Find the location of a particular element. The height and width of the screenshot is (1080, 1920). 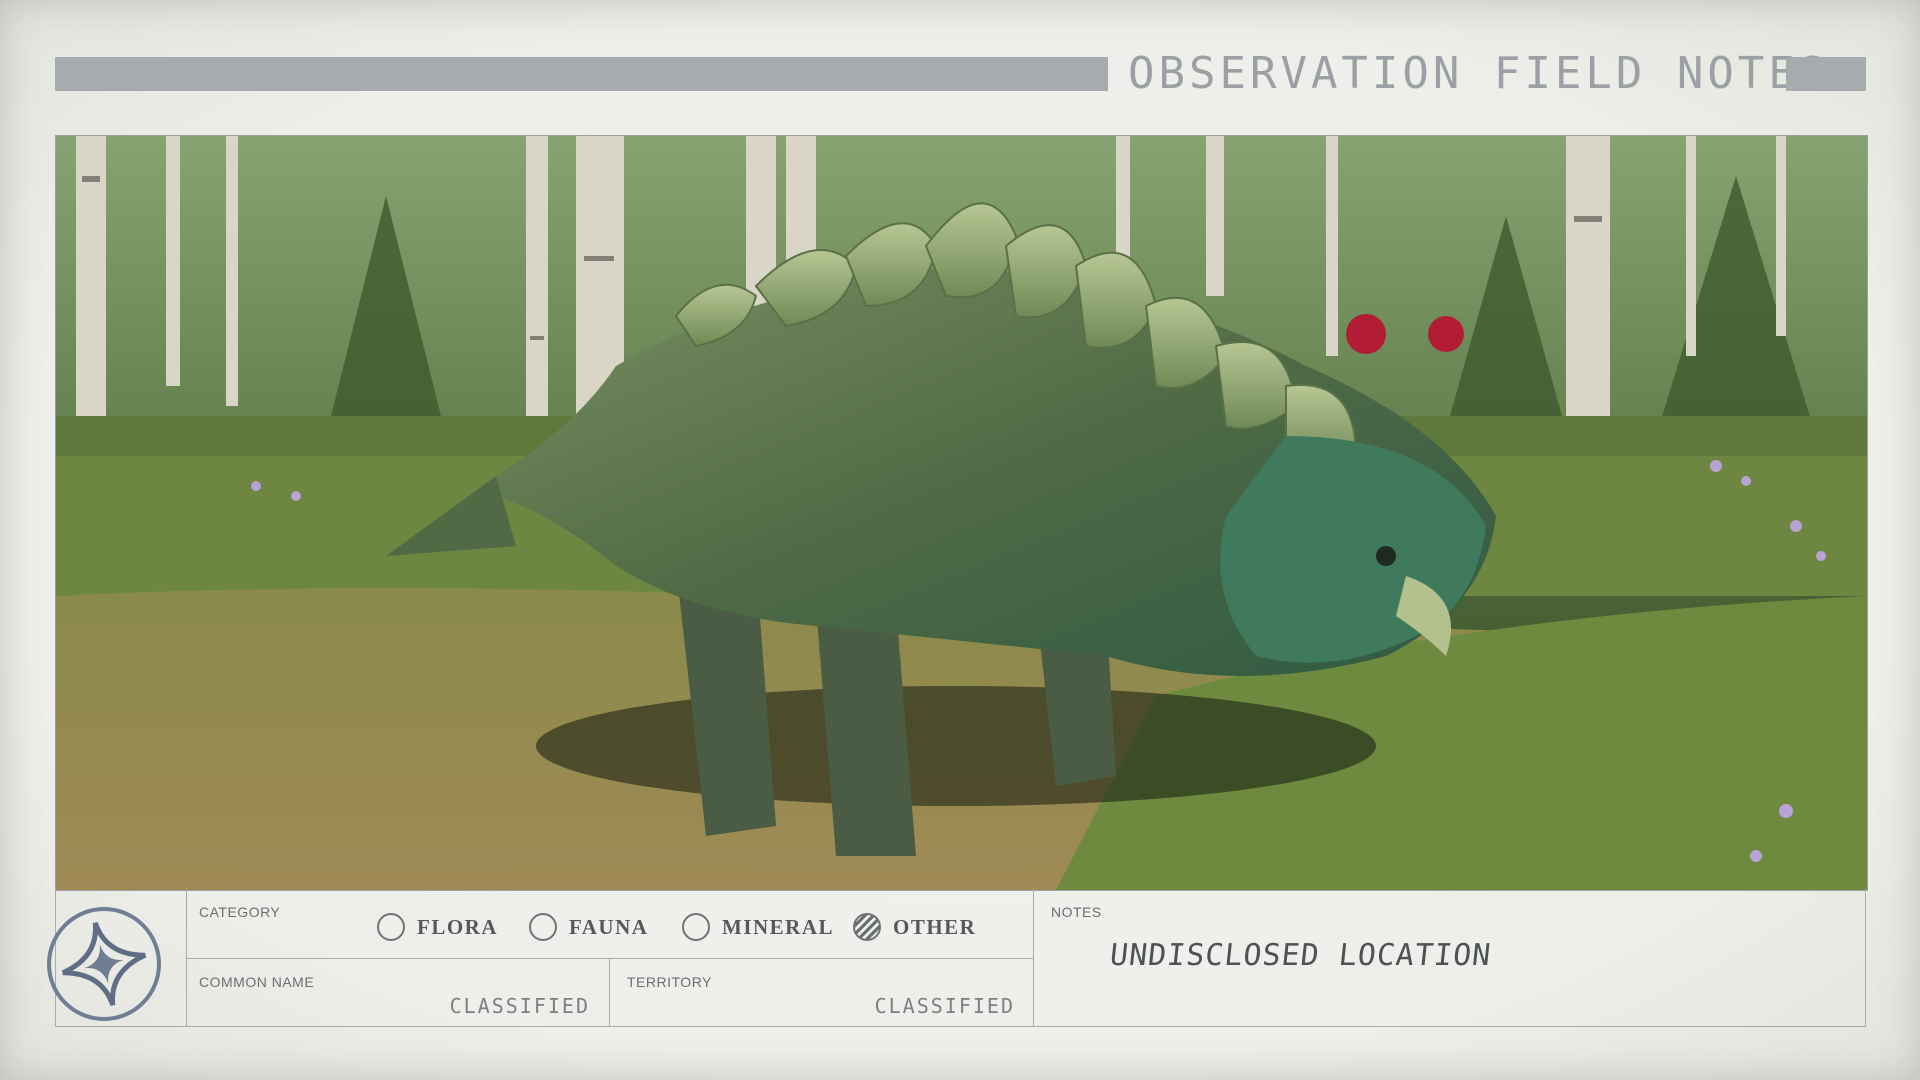

category-option-other: OTHER is located at coordinates (914, 927).